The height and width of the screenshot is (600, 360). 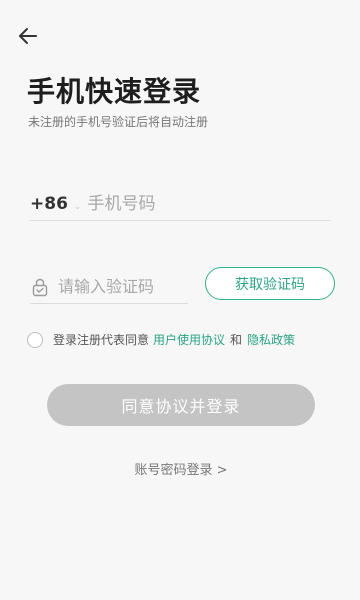 What do you see at coordinates (180, 468) in the screenshot?
I see `password-login-link: 账号密码登录 >` at bounding box center [180, 468].